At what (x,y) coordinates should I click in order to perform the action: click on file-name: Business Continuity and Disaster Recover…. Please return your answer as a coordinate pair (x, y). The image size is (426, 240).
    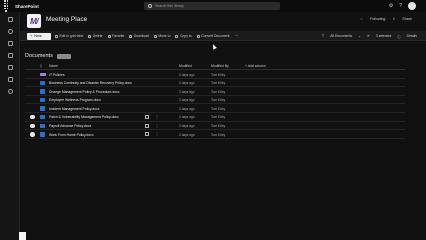
    Looking at the image, I should click on (90, 83).